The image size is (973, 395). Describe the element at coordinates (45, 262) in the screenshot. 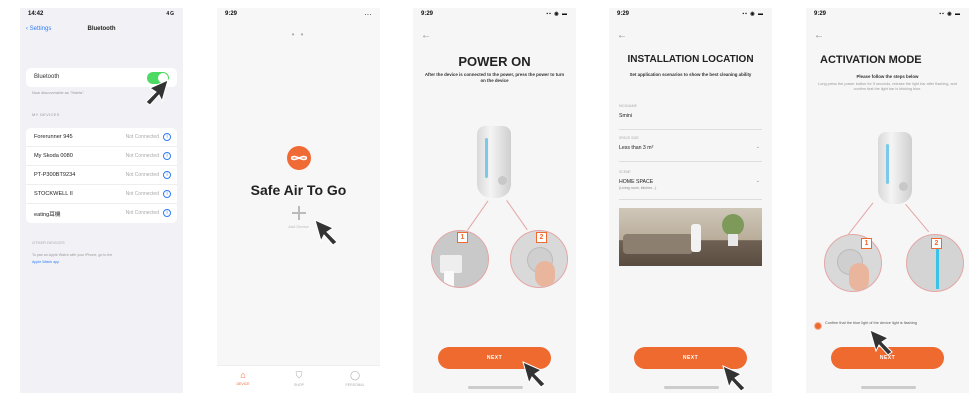

I see `apple-watch-link: Apple Watch app` at that location.